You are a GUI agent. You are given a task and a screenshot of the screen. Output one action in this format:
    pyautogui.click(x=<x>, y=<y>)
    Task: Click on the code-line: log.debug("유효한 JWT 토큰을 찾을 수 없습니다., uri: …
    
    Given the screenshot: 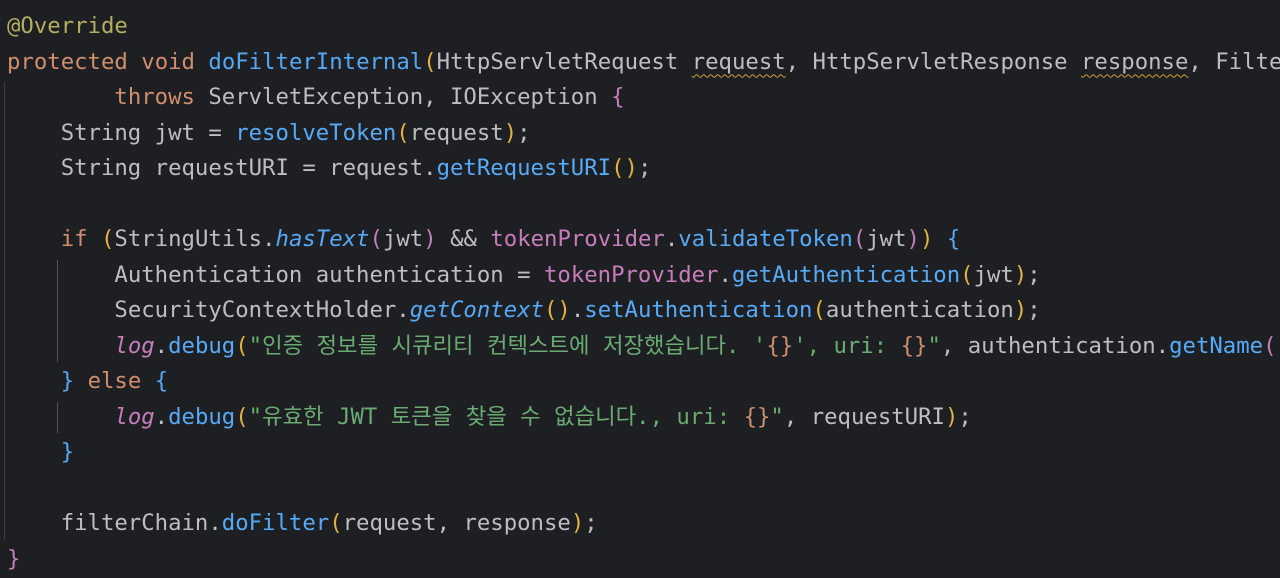 What is the action you would take?
    pyautogui.click(x=542, y=418)
    